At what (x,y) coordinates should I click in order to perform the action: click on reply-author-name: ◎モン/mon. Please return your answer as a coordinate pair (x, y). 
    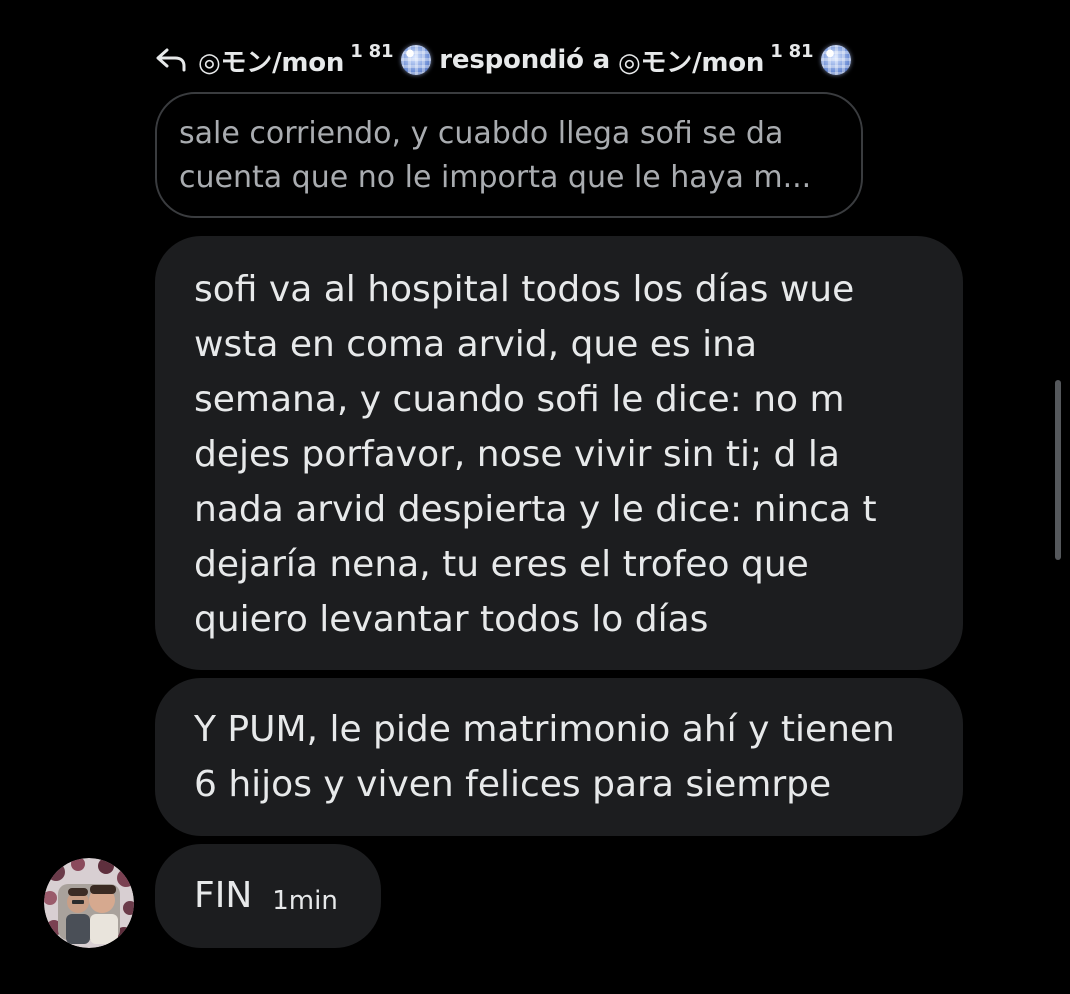
    Looking at the image, I should click on (271, 60).